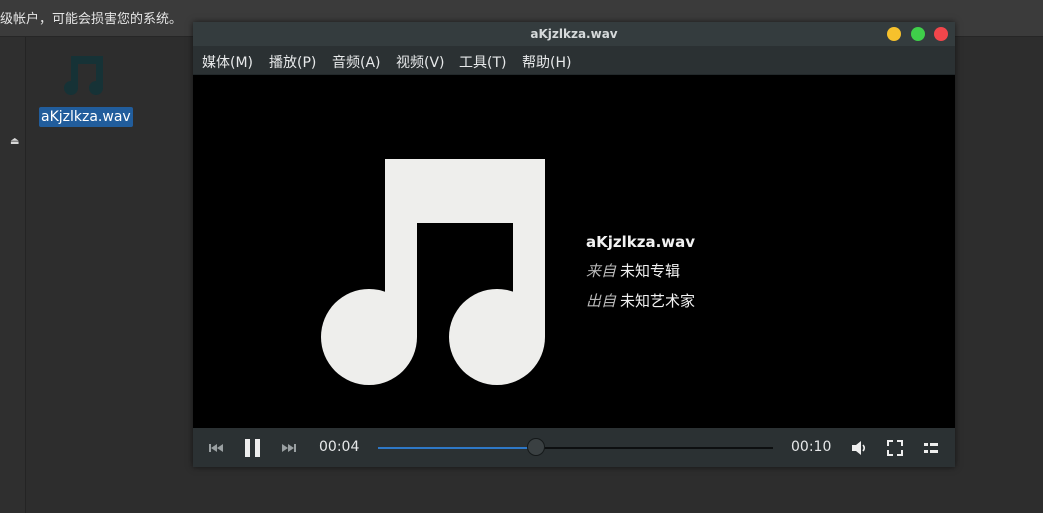 Image resolution: width=1043 pixels, height=513 pixels. What do you see at coordinates (91, 19) in the screenshot?
I see `warning-text: 级帐户，可能会损害您的系统。` at bounding box center [91, 19].